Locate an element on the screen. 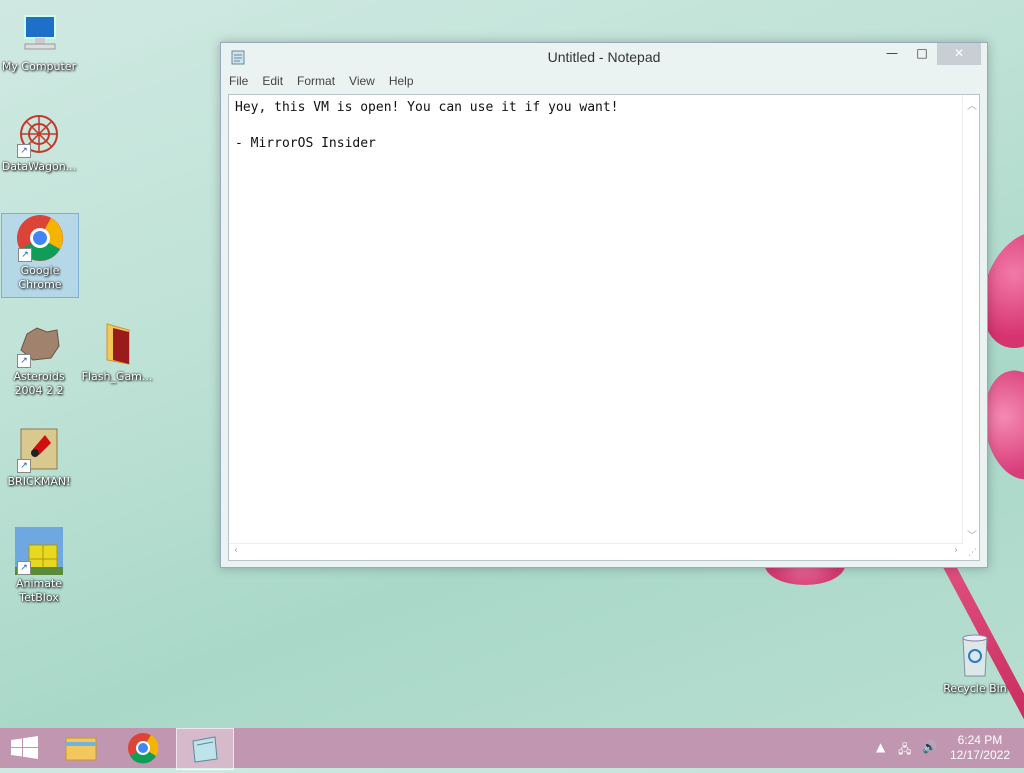 The height and width of the screenshot is (773, 1024). vertical-scrollbar: ︿ ﹀ is located at coordinates (970, 319).